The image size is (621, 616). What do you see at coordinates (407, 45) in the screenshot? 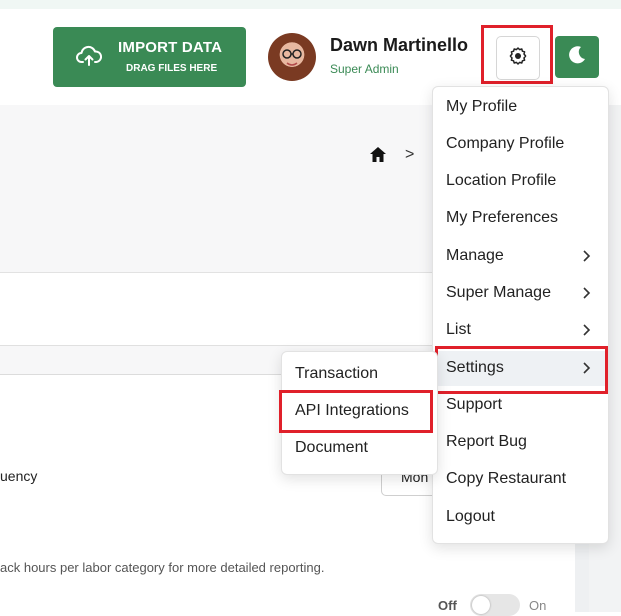
I see `user-name: Dawn Martinello` at bounding box center [407, 45].